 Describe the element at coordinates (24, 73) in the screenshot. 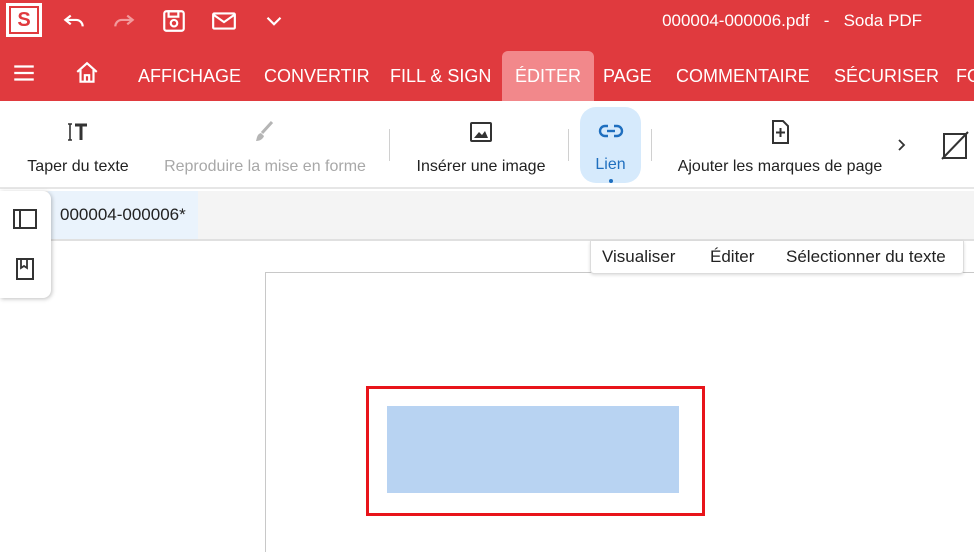

I see `hamburger-menu-icon` at that location.